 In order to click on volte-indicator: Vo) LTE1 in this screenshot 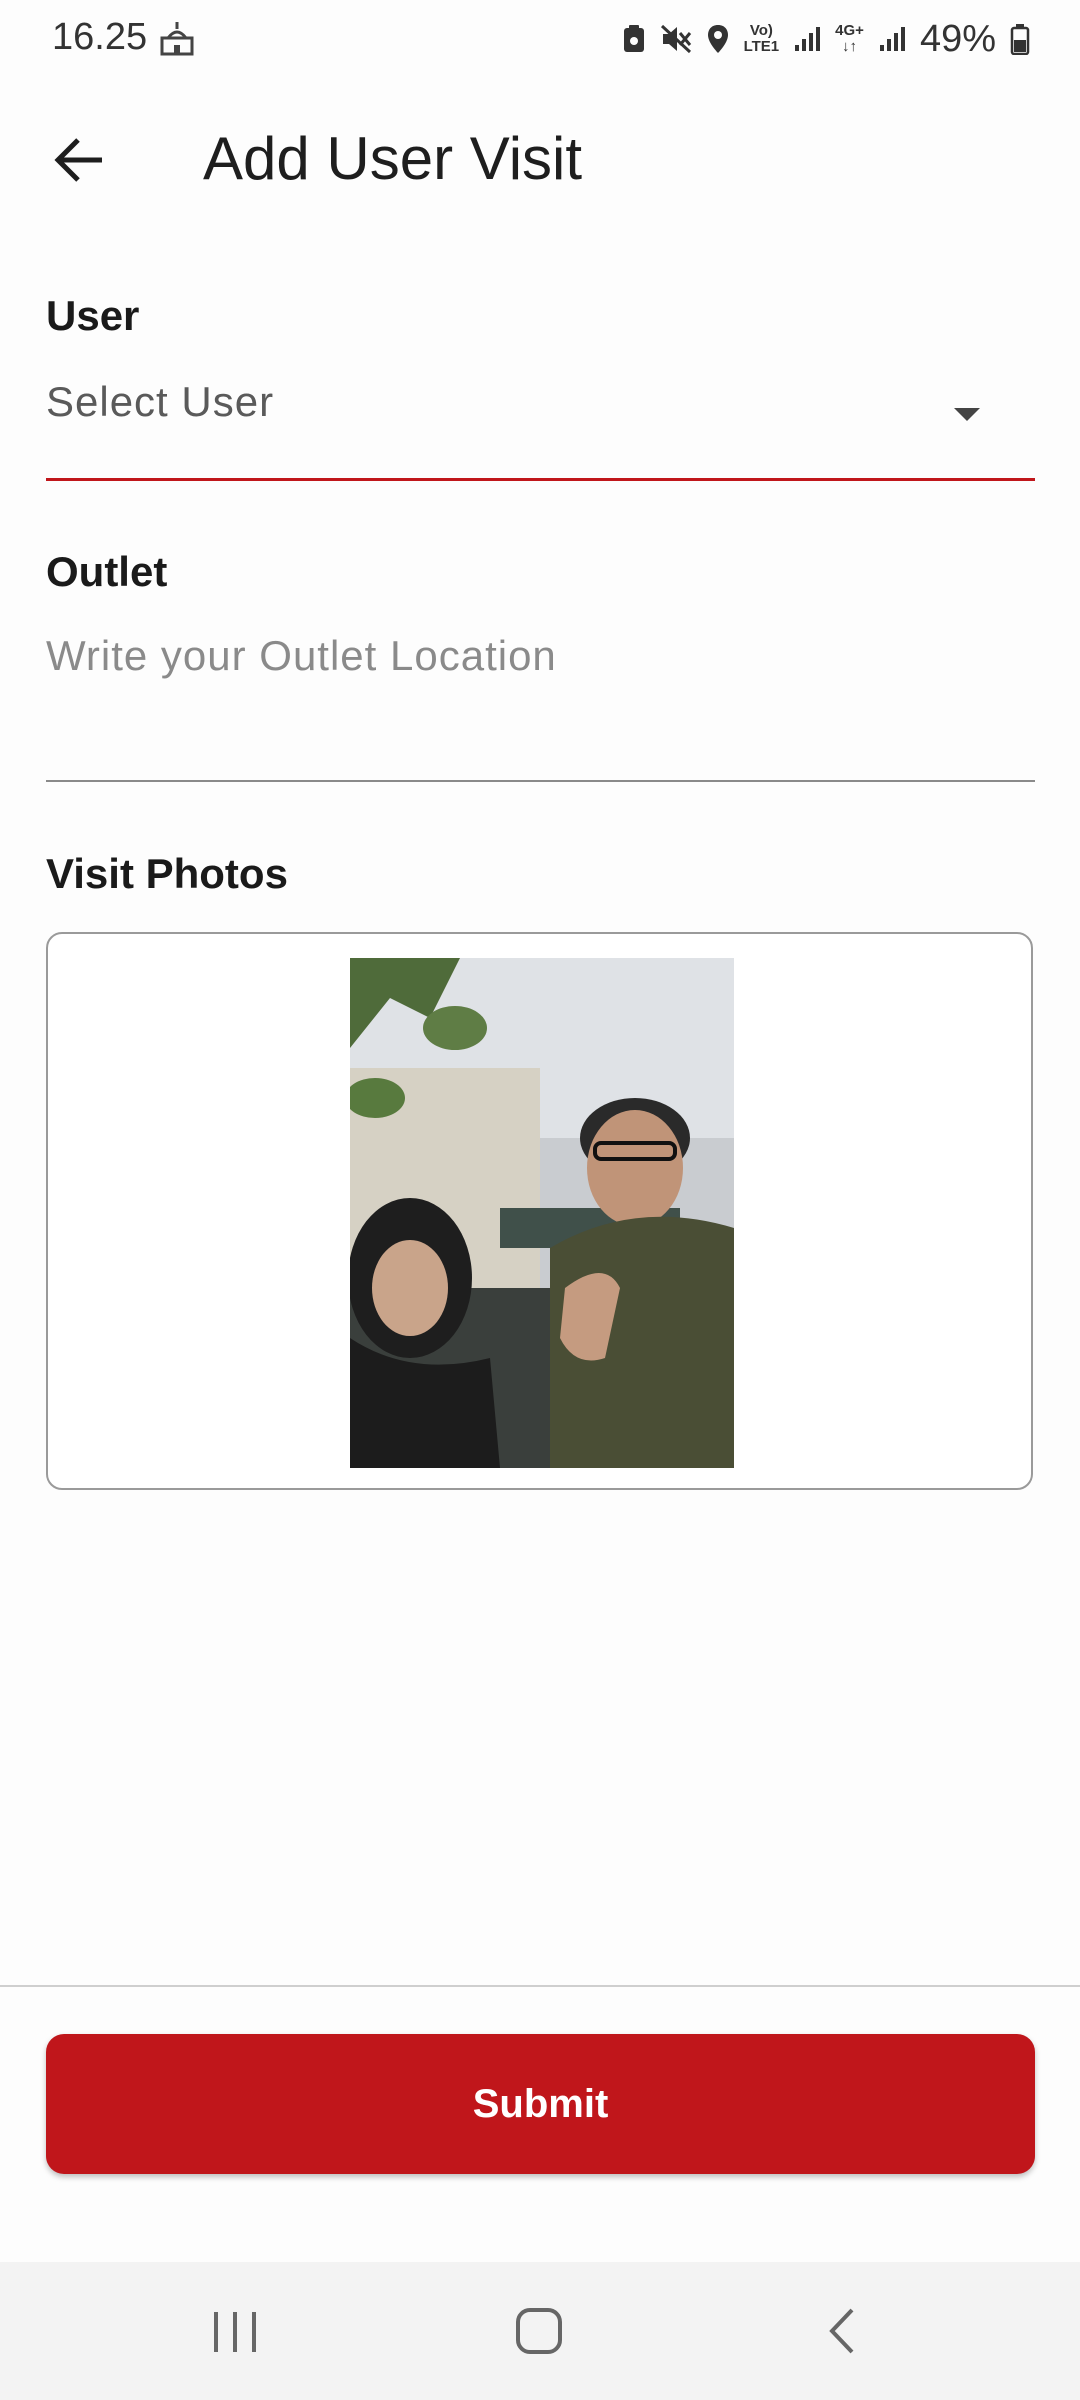, I will do `click(762, 39)`.